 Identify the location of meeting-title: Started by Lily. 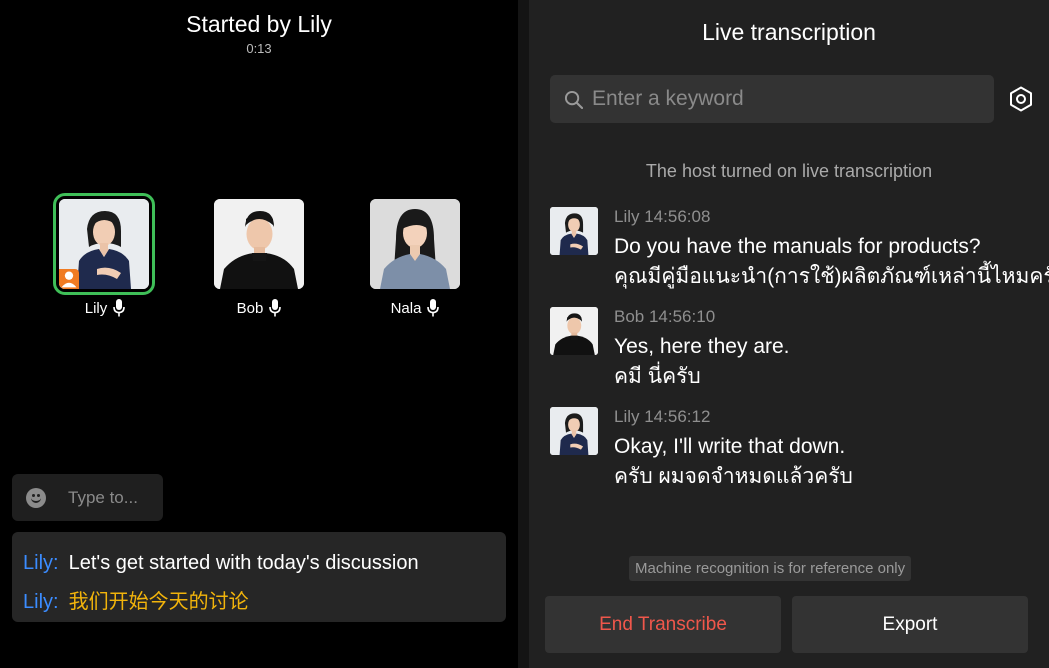
(259, 24).